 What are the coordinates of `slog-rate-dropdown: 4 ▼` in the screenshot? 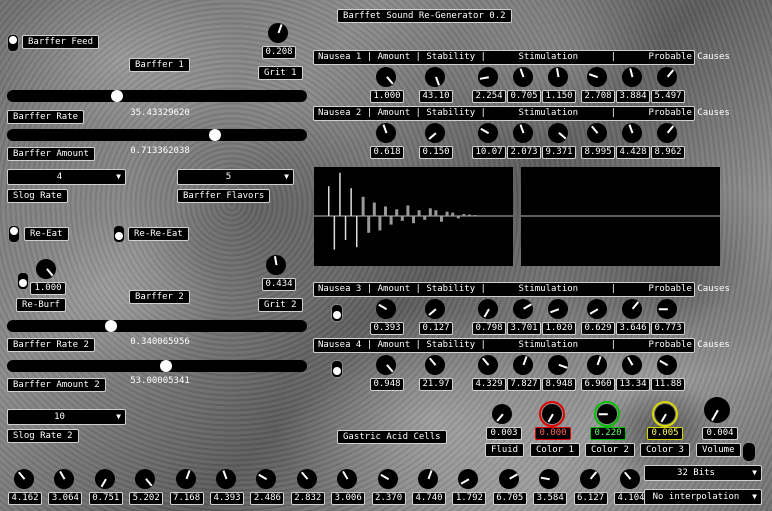 It's located at (66, 177).